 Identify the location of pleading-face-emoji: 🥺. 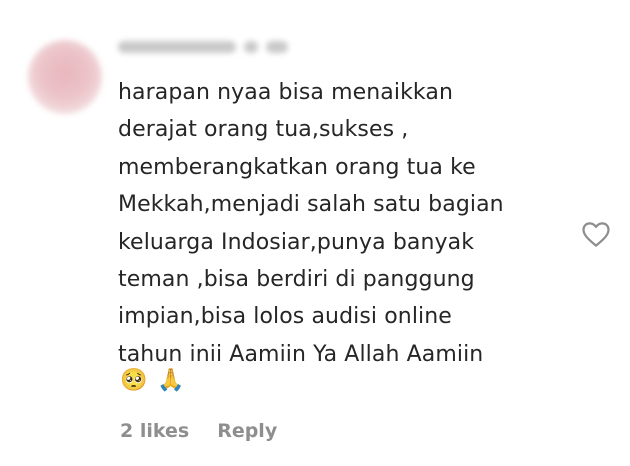
(134, 380).